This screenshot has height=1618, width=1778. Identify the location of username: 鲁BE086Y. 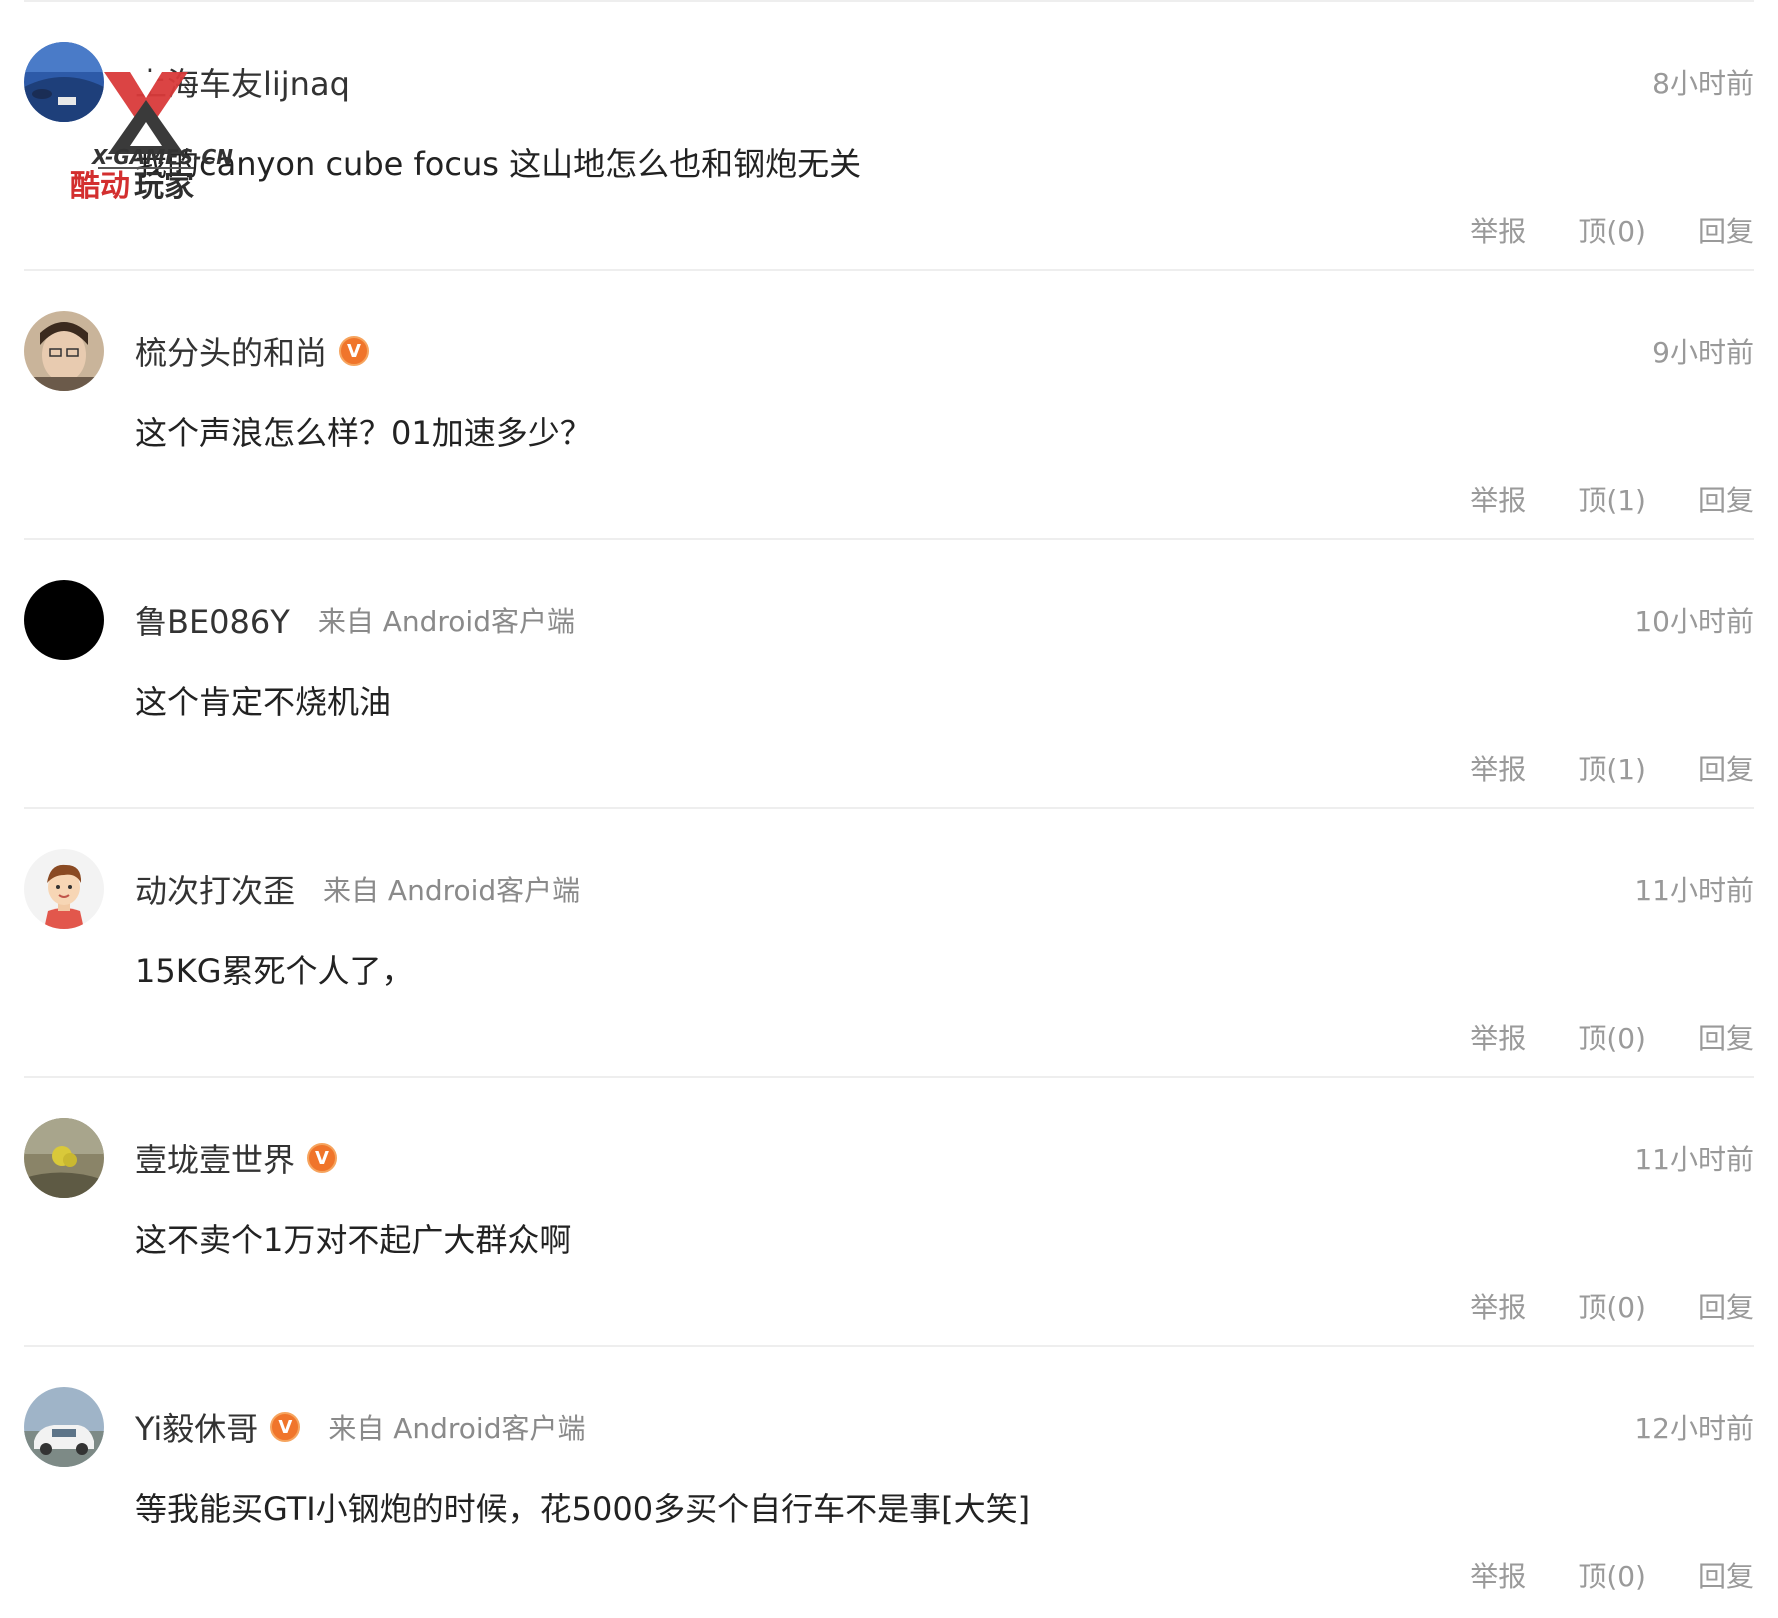
(212, 620).